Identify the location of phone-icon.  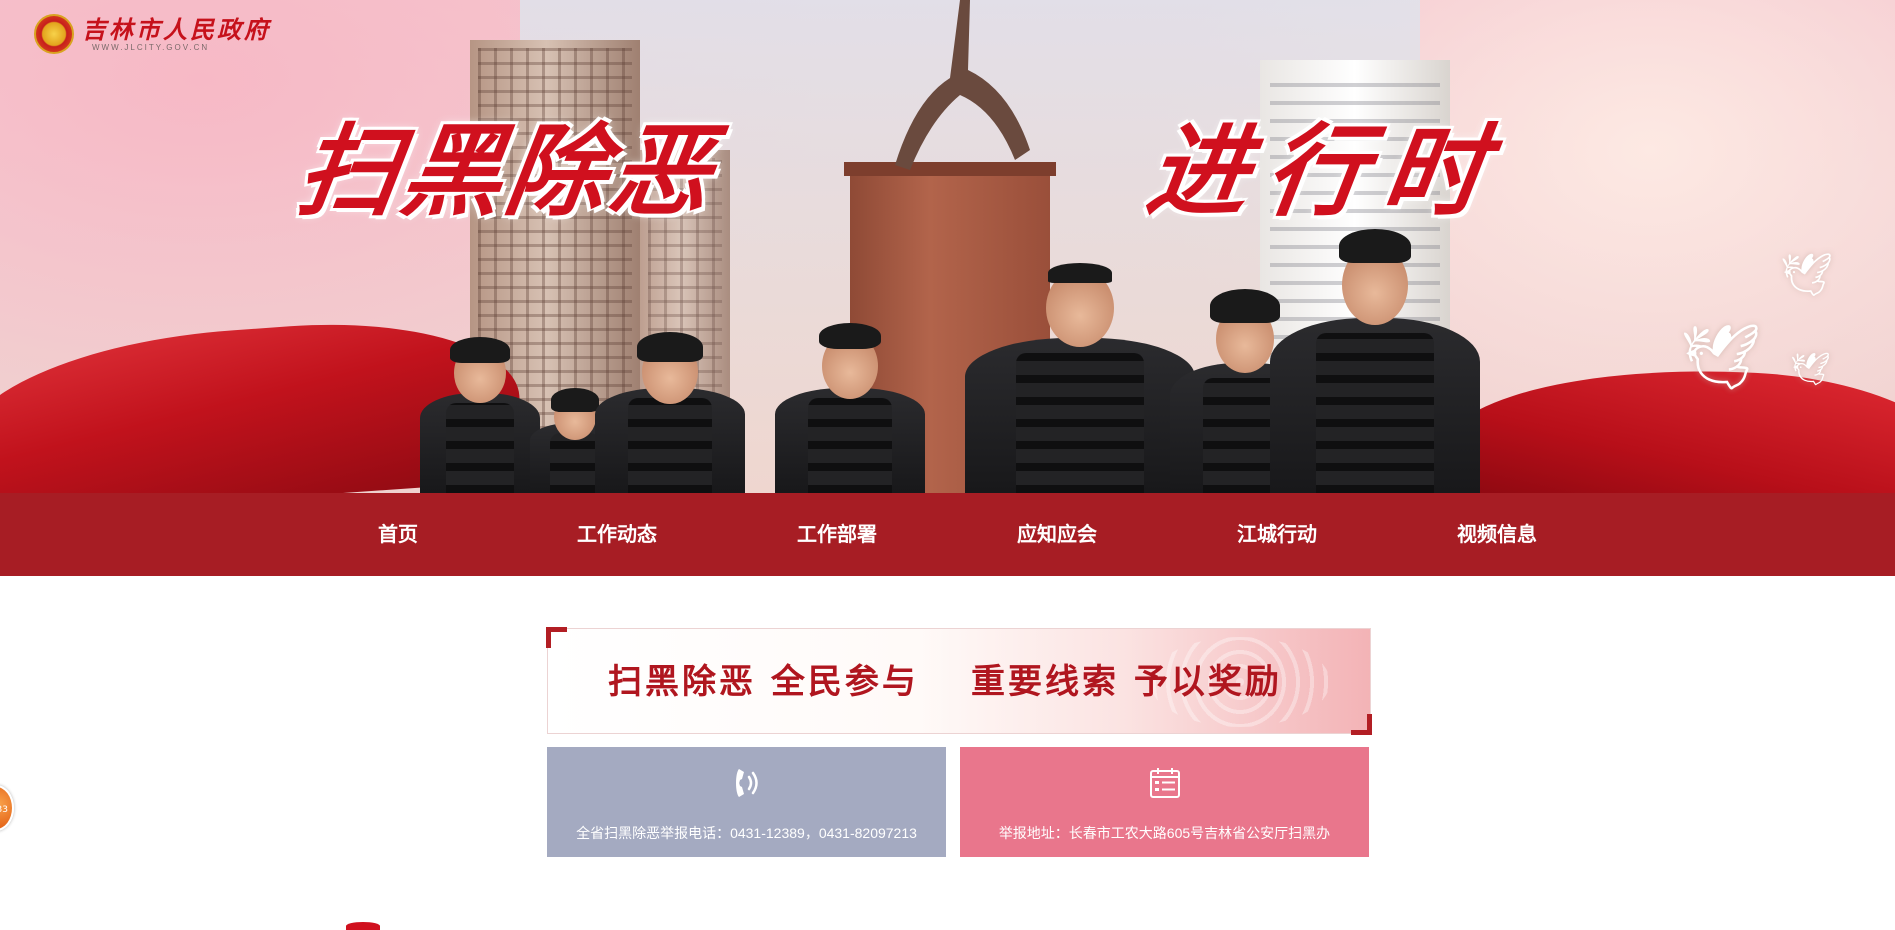
(746, 783).